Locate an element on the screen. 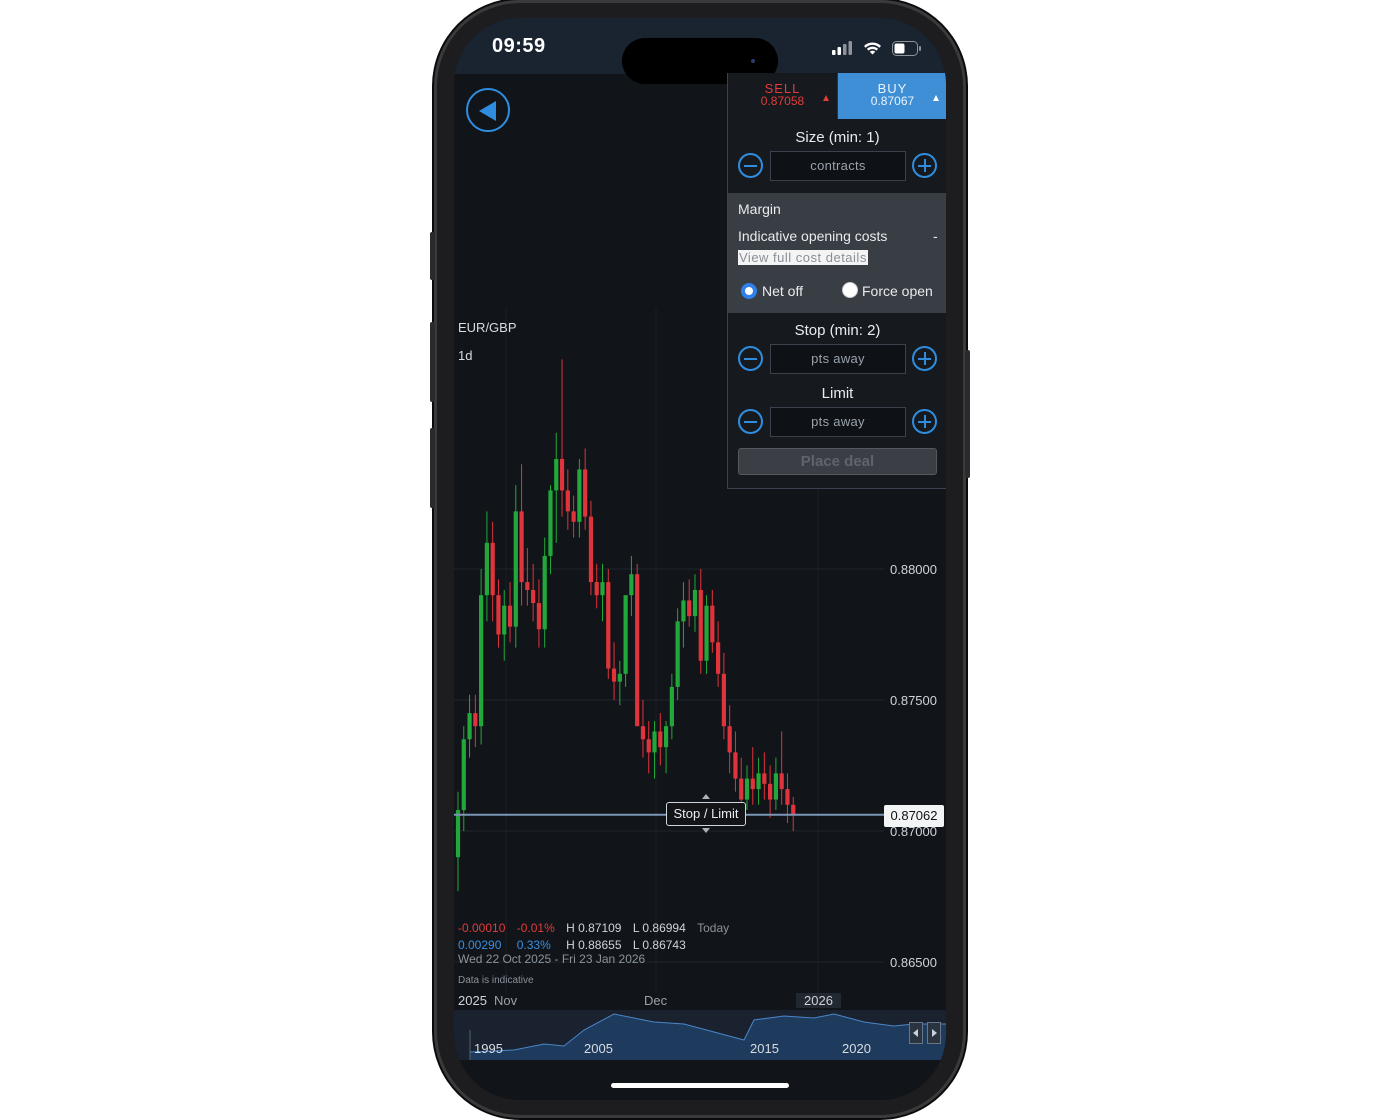 This screenshot has width=1400, height=1120. limit-minus-button is located at coordinates (750, 421).